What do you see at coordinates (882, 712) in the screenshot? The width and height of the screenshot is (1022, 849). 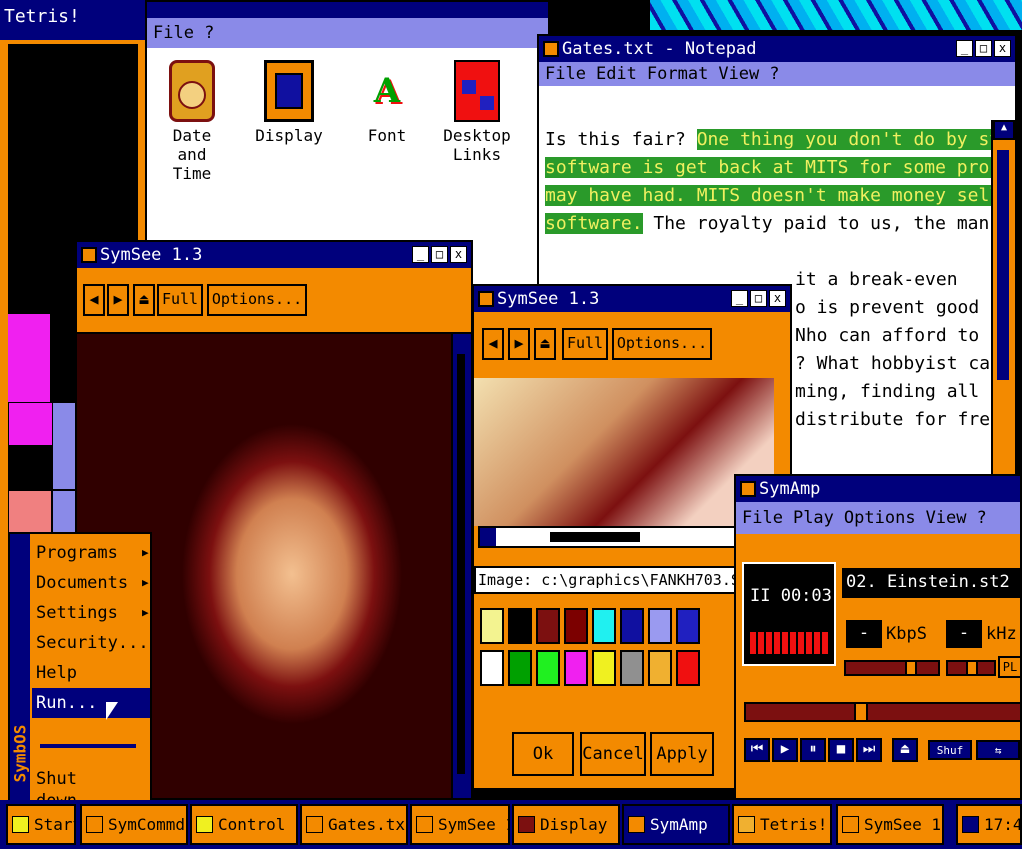 I see `seek-bar` at bounding box center [882, 712].